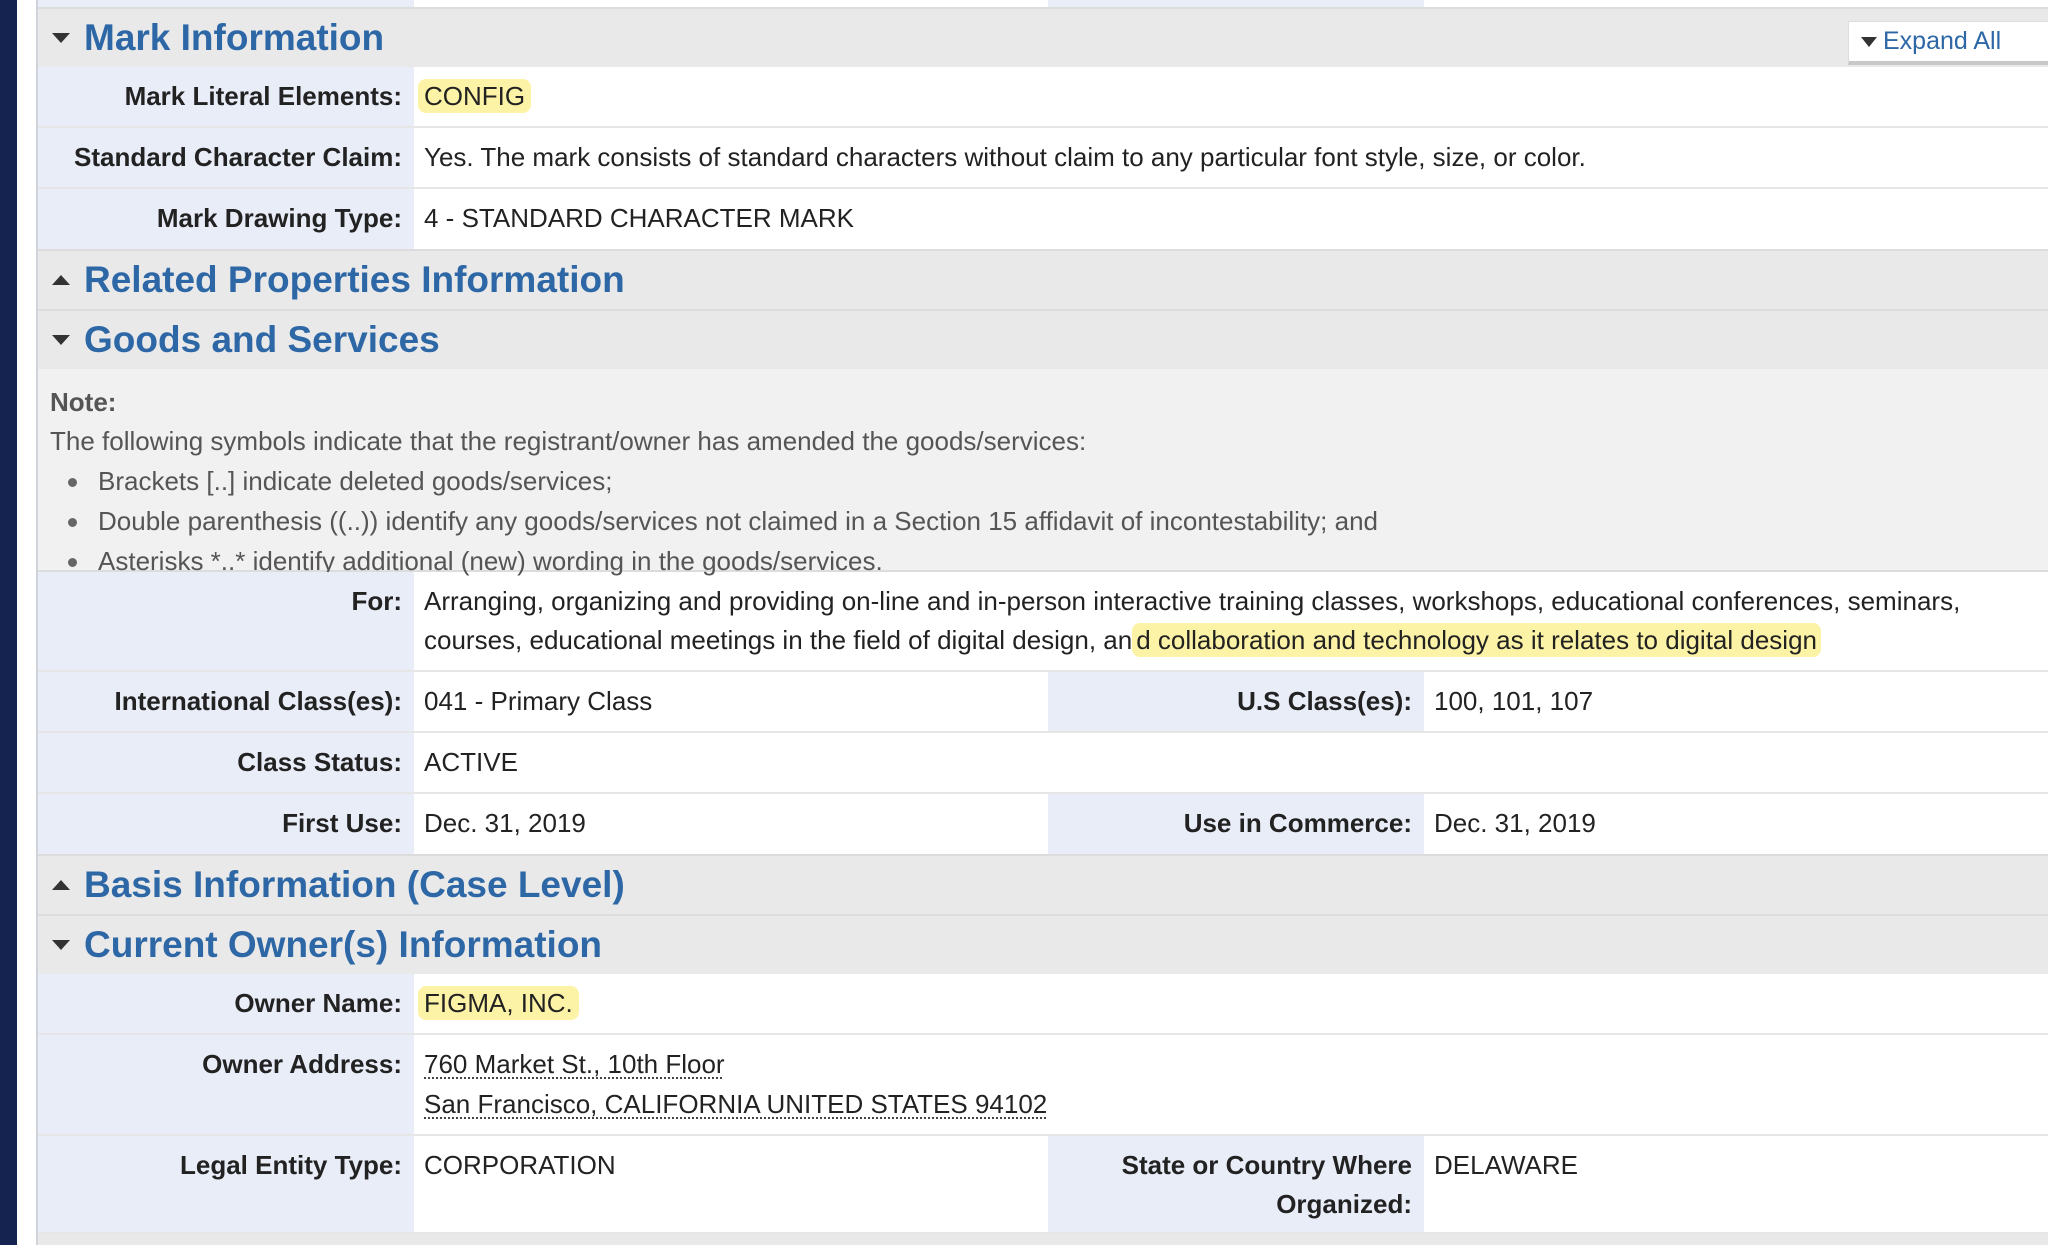 Image resolution: width=2048 pixels, height=1245 pixels. Describe the element at coordinates (226, 824) in the screenshot. I see `field-label: First Use:` at that location.